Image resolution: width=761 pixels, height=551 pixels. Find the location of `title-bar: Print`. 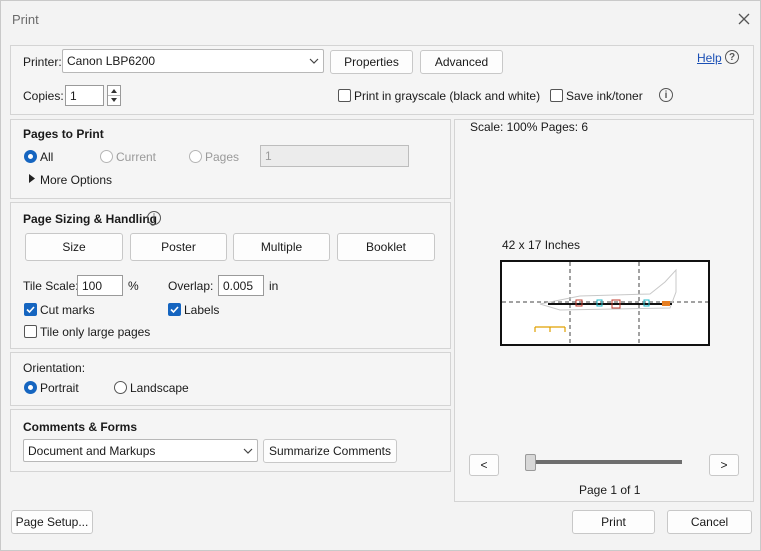

title-bar: Print is located at coordinates (380, 19).